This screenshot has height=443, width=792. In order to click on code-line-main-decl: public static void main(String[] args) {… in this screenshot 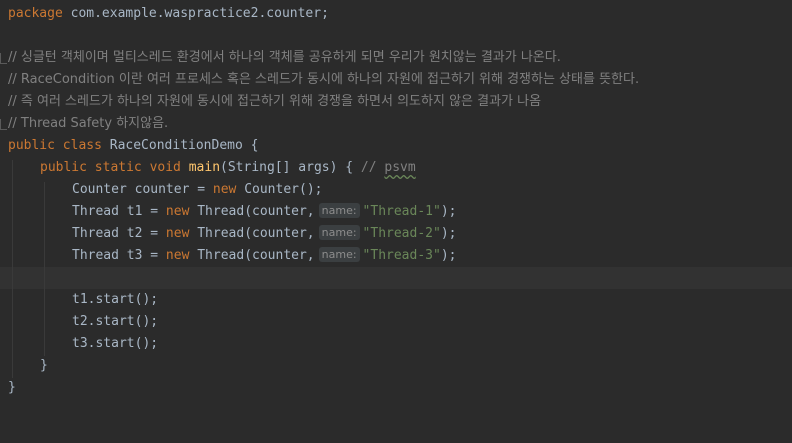, I will do `click(396, 168)`.